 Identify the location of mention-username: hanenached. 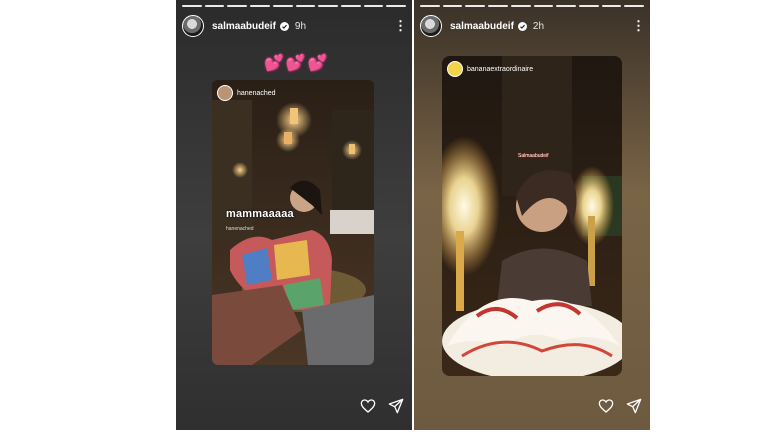
(256, 93).